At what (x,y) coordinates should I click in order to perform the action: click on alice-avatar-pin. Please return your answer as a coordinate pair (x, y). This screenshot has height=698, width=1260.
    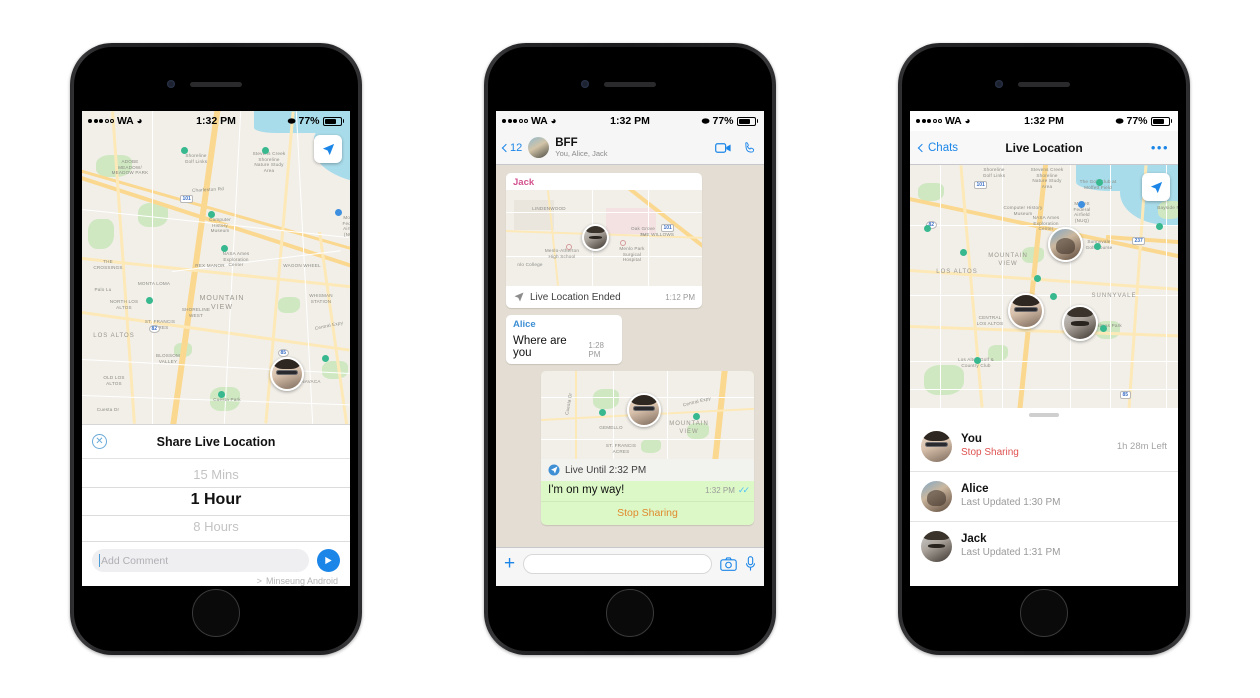
    Looking at the image, I should click on (1065, 244).